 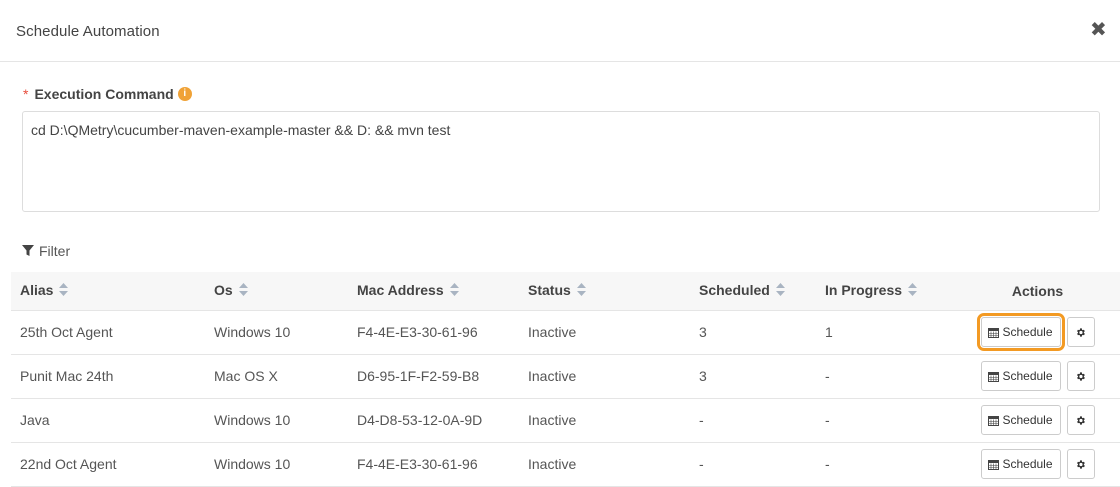 What do you see at coordinates (26, 94) in the screenshot?
I see `required-marker: *` at bounding box center [26, 94].